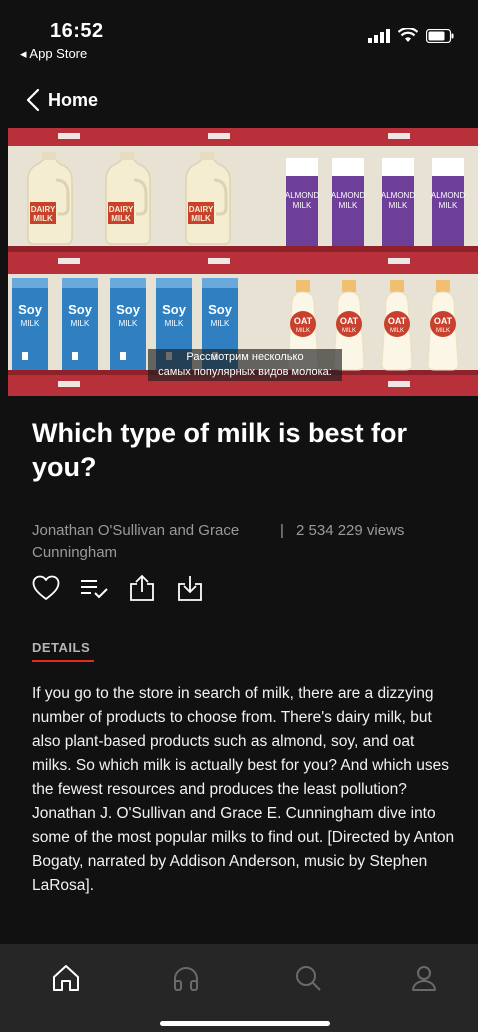 The height and width of the screenshot is (1032, 478). I want to click on search-icon, so click(308, 978).